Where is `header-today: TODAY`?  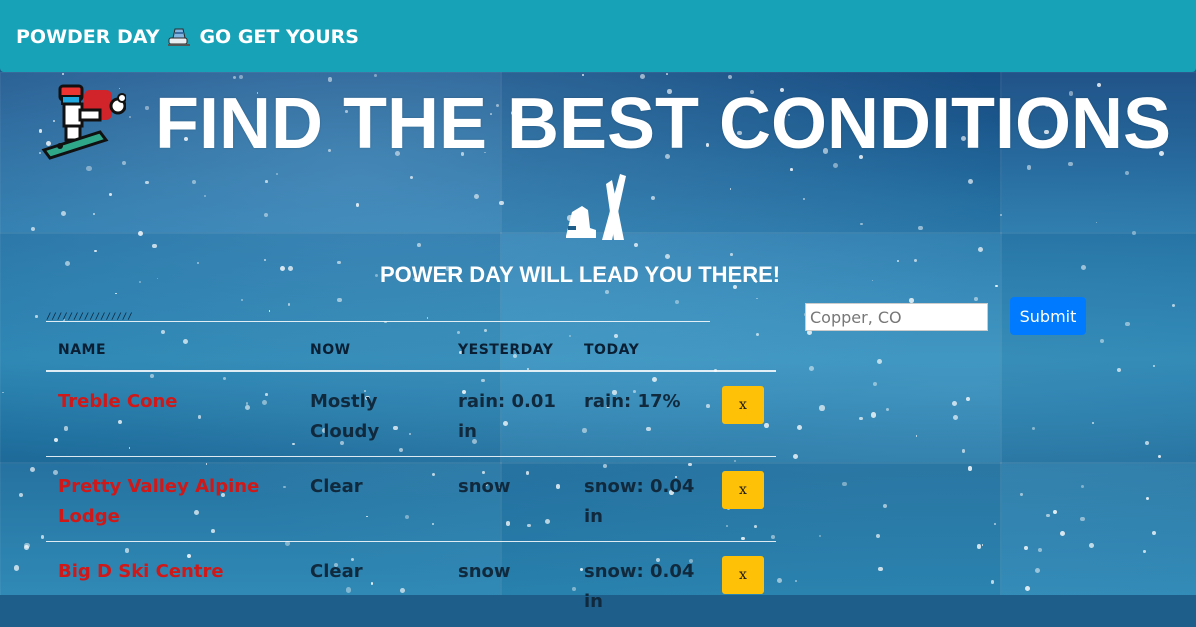 header-today: TODAY is located at coordinates (612, 350).